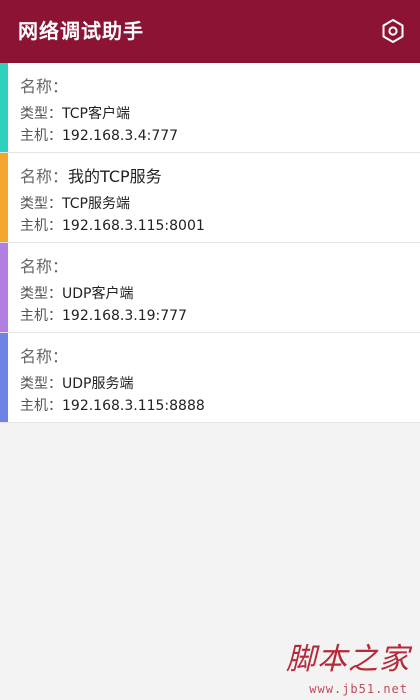  Describe the element at coordinates (358, 689) in the screenshot. I see `watermark-url: www.jb51.net` at that location.